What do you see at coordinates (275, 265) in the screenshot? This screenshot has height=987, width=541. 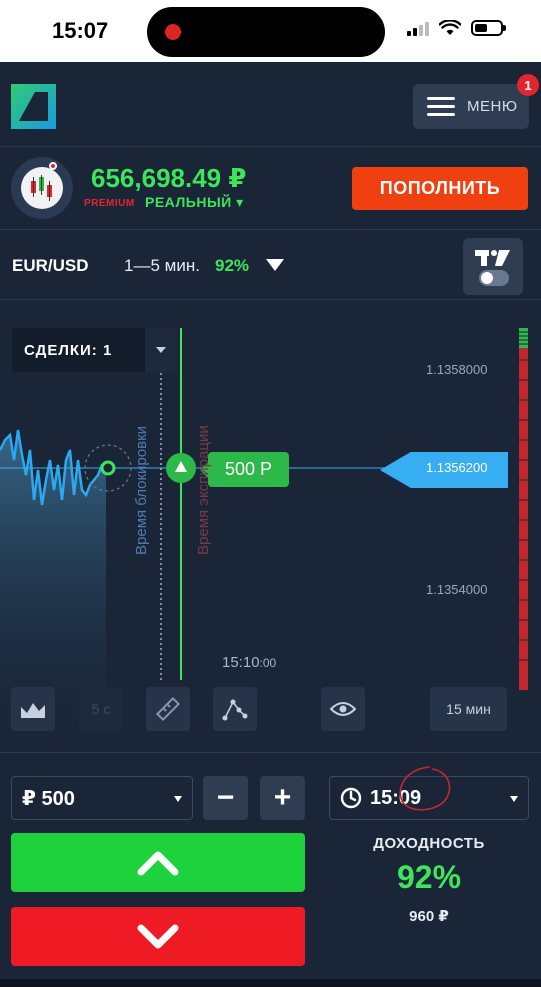 I see `asset-dropdown-icon` at bounding box center [275, 265].